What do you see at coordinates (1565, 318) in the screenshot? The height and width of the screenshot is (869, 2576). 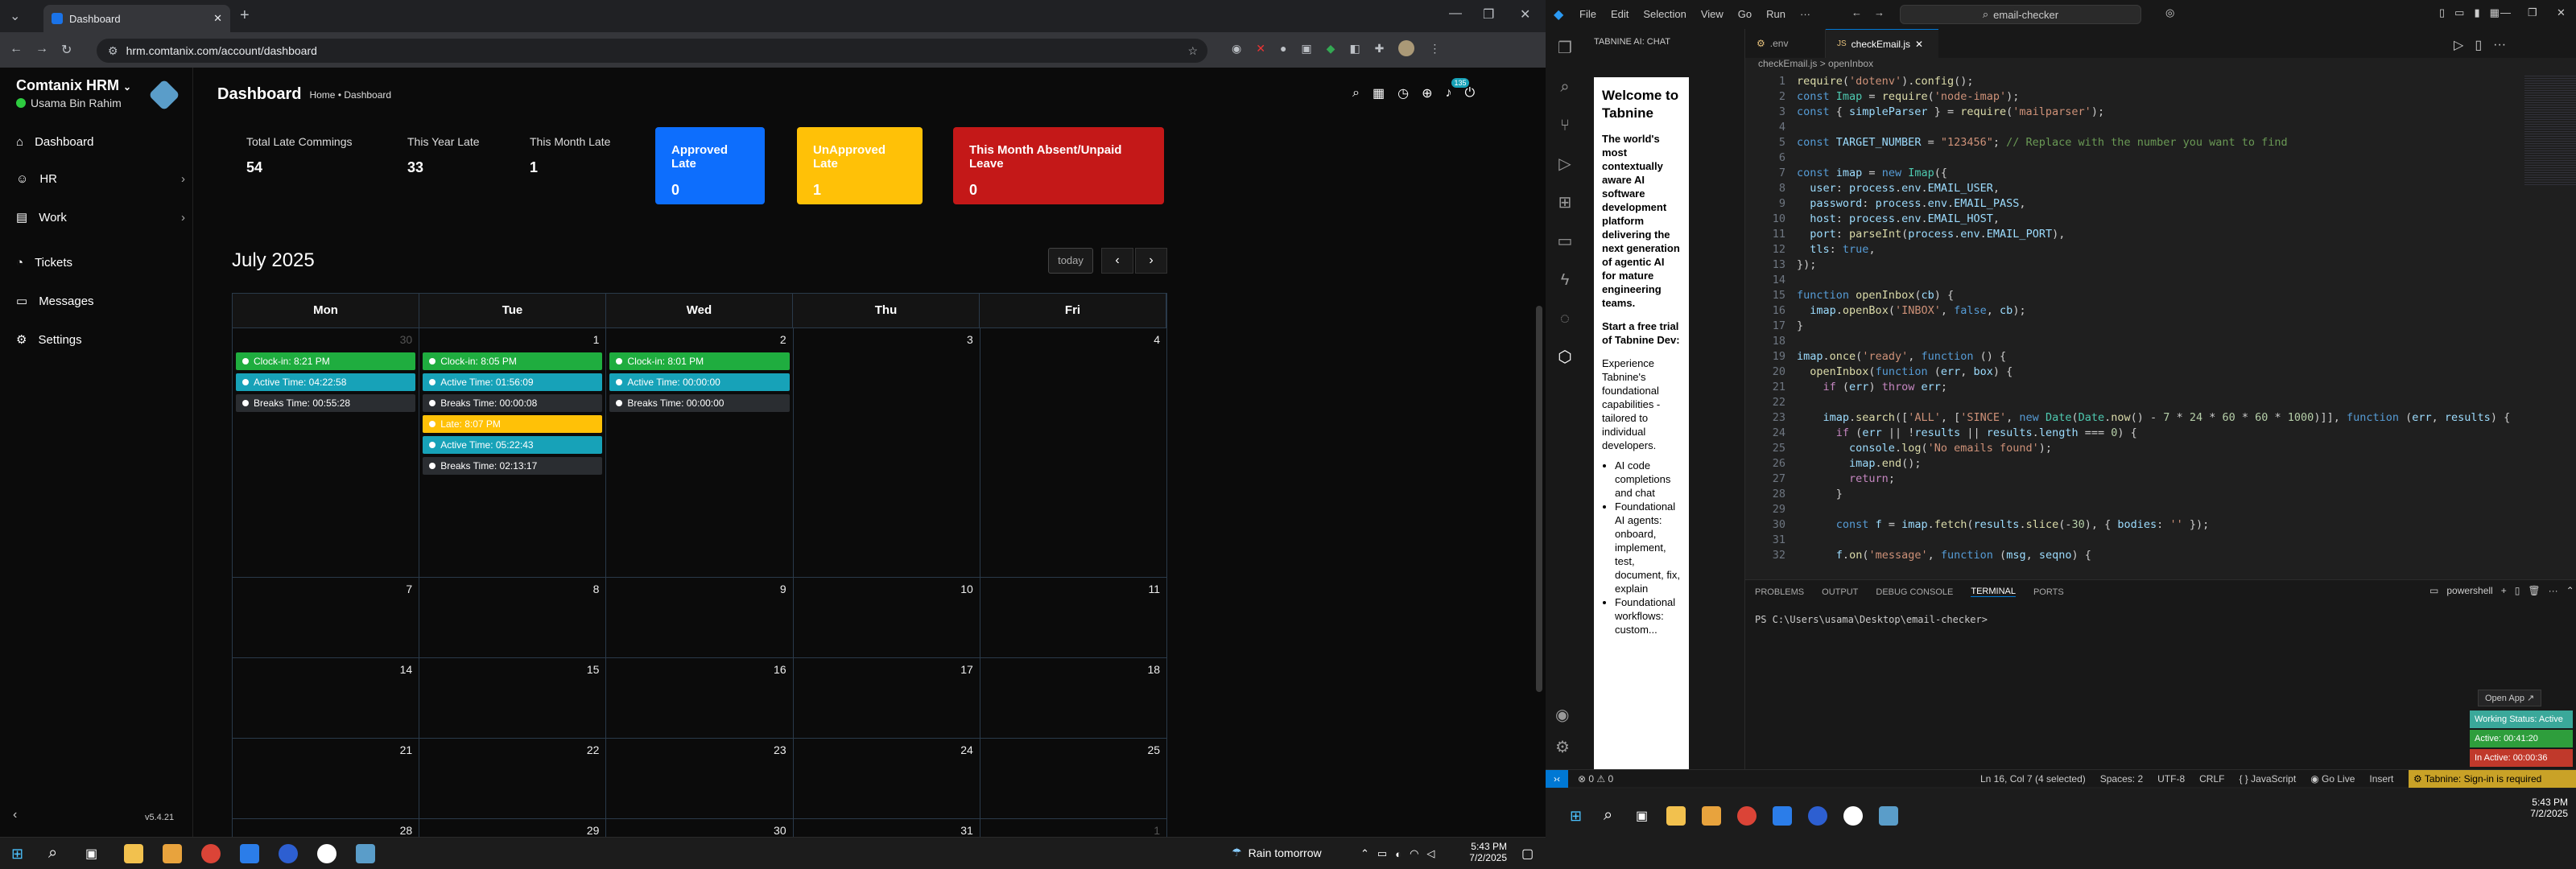 I see `chat-icon: ◌` at bounding box center [1565, 318].